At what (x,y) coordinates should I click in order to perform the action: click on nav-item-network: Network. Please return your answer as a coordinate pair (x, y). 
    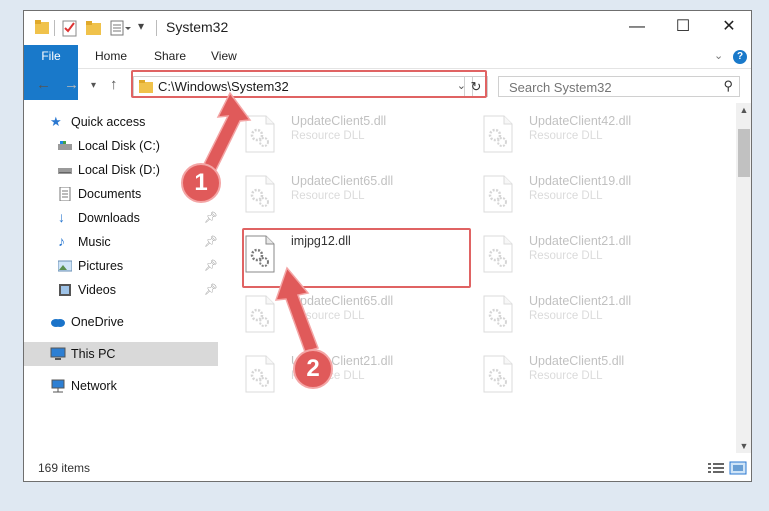
    Looking at the image, I should click on (135, 386).